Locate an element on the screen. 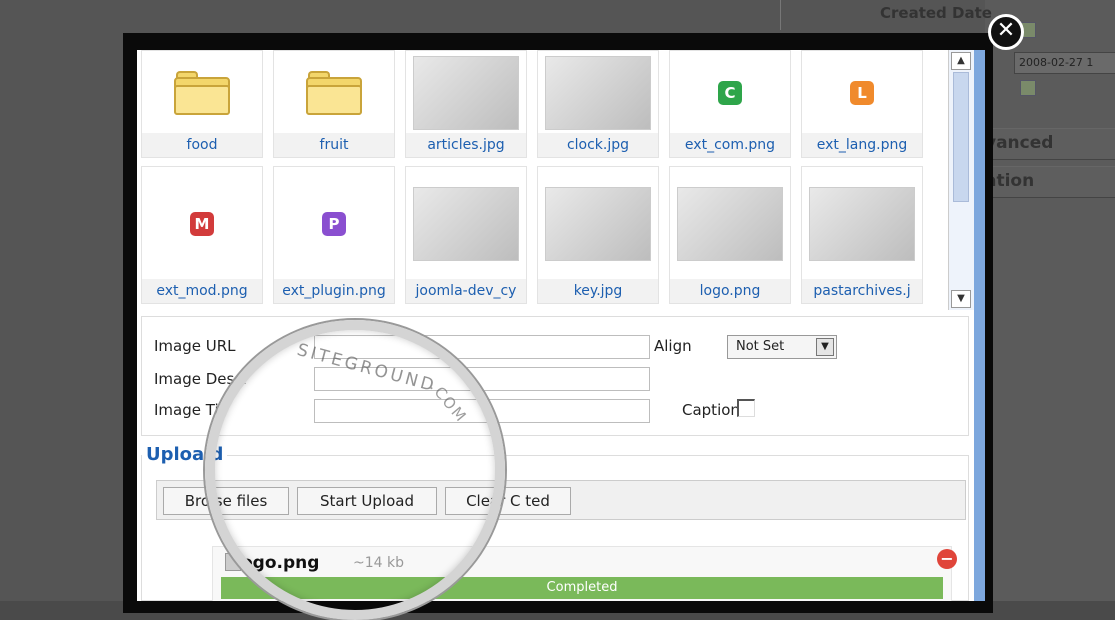 The height and width of the screenshot is (620, 1115). upload-file-size: ~14 kb is located at coordinates (378, 563).